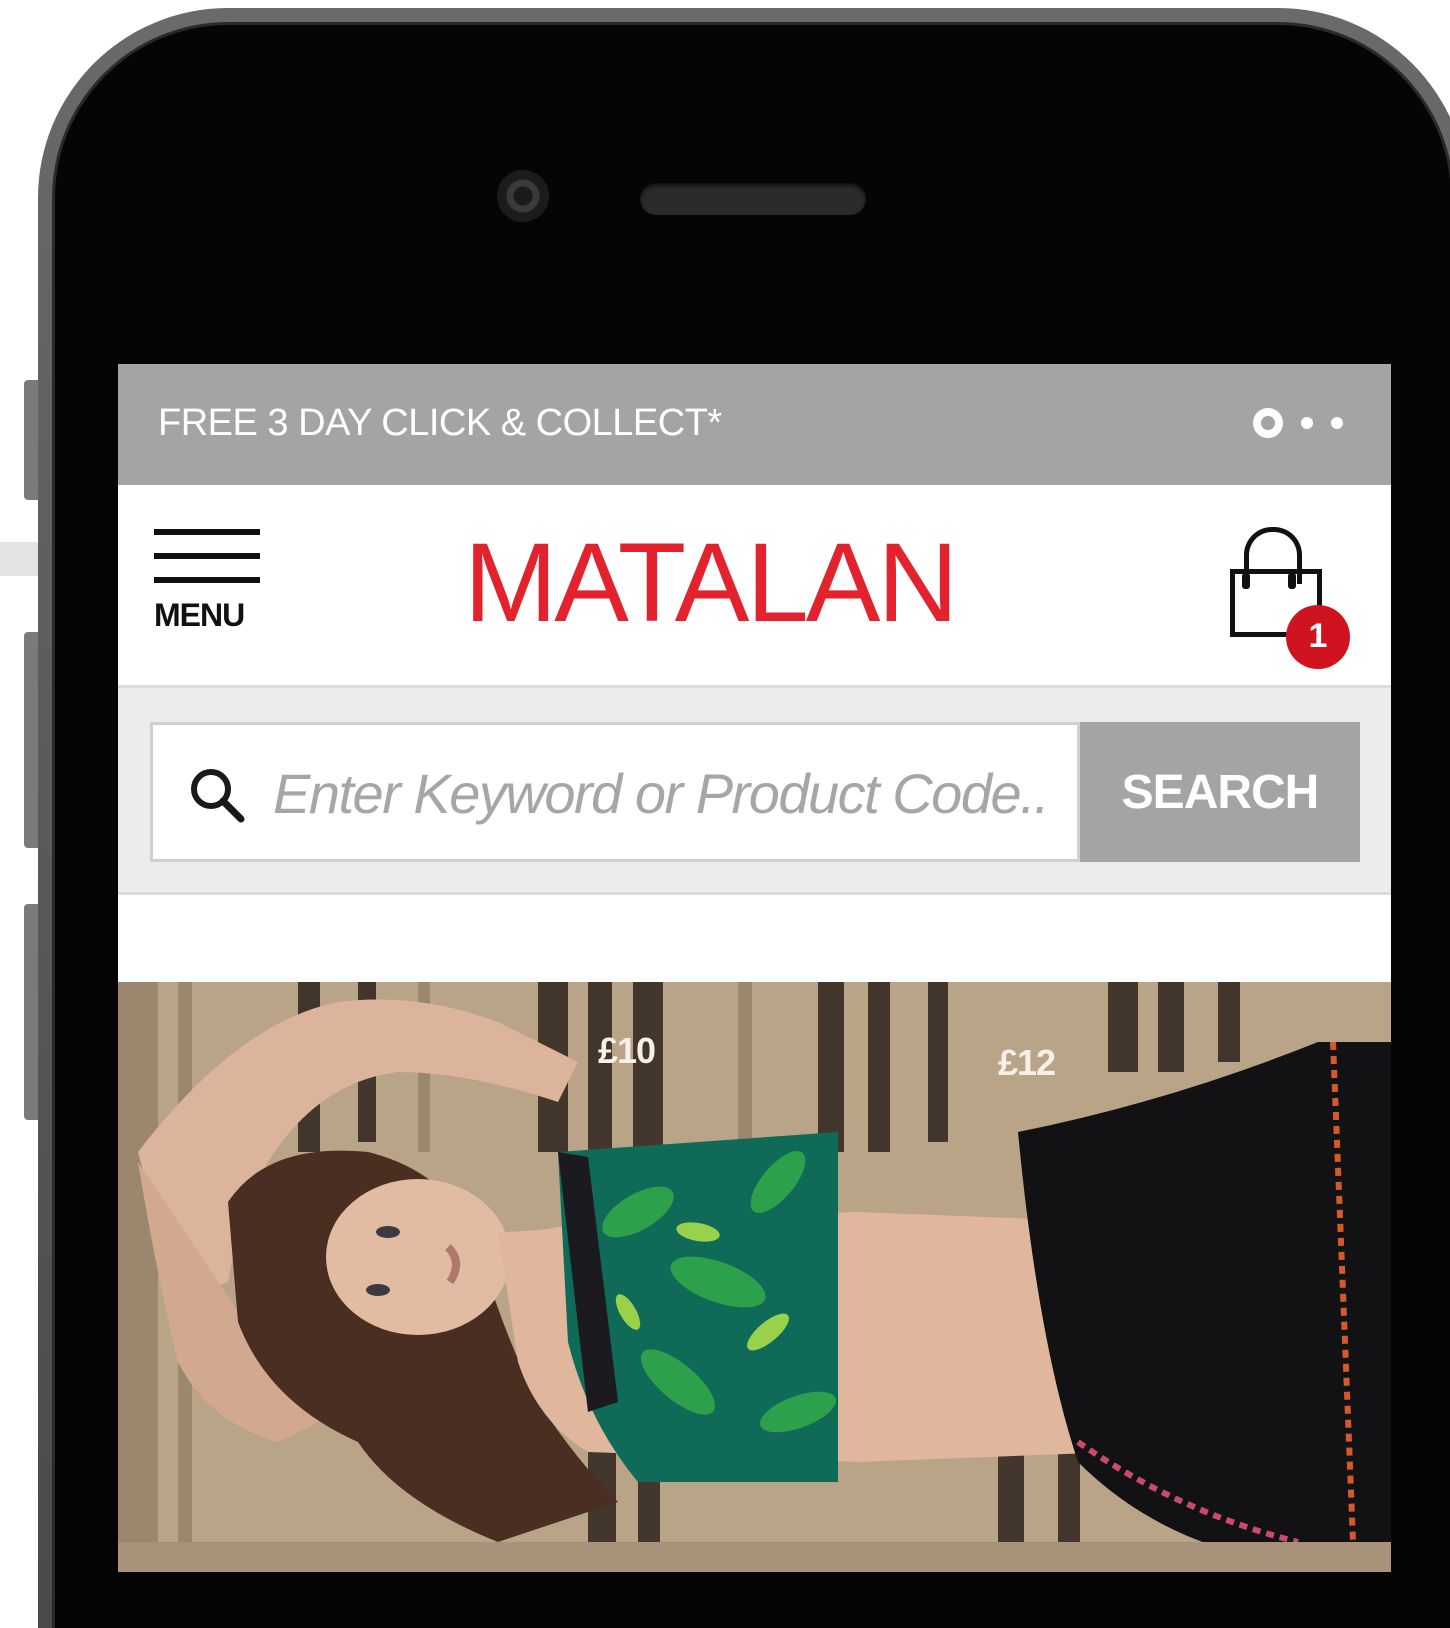  I want to click on shopping-bag-button: 1, so click(1291, 596).